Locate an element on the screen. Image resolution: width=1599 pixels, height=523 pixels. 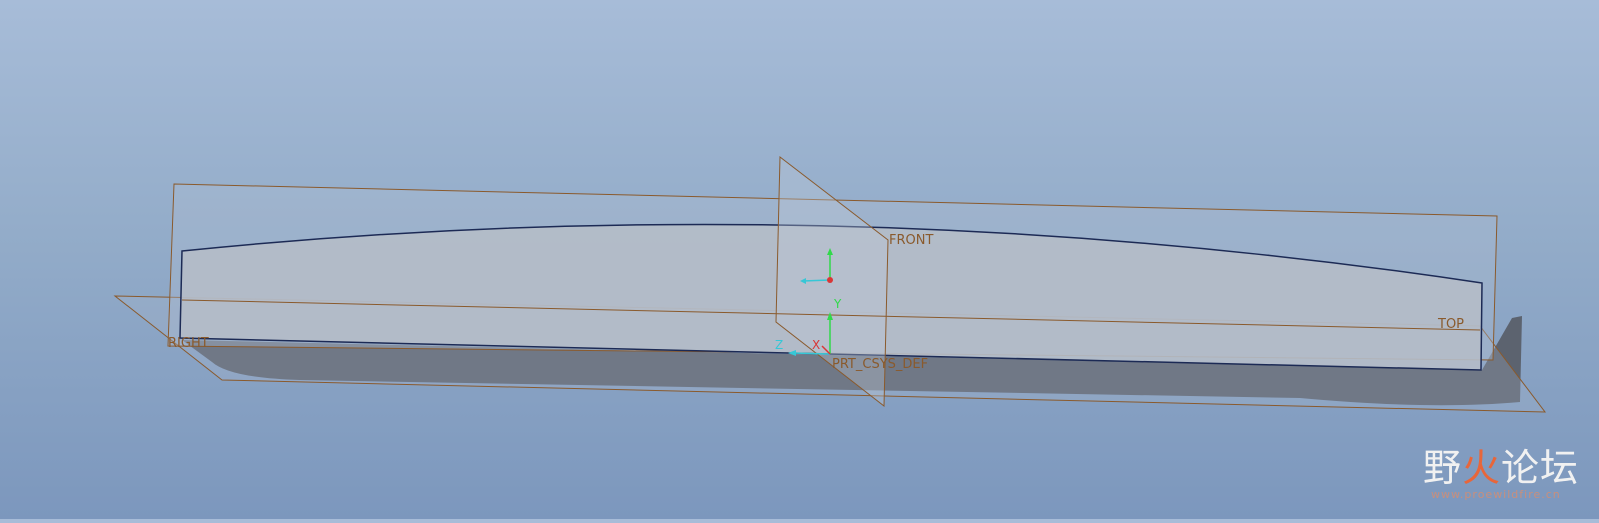
csys-x-label: X is located at coordinates (816, 345).